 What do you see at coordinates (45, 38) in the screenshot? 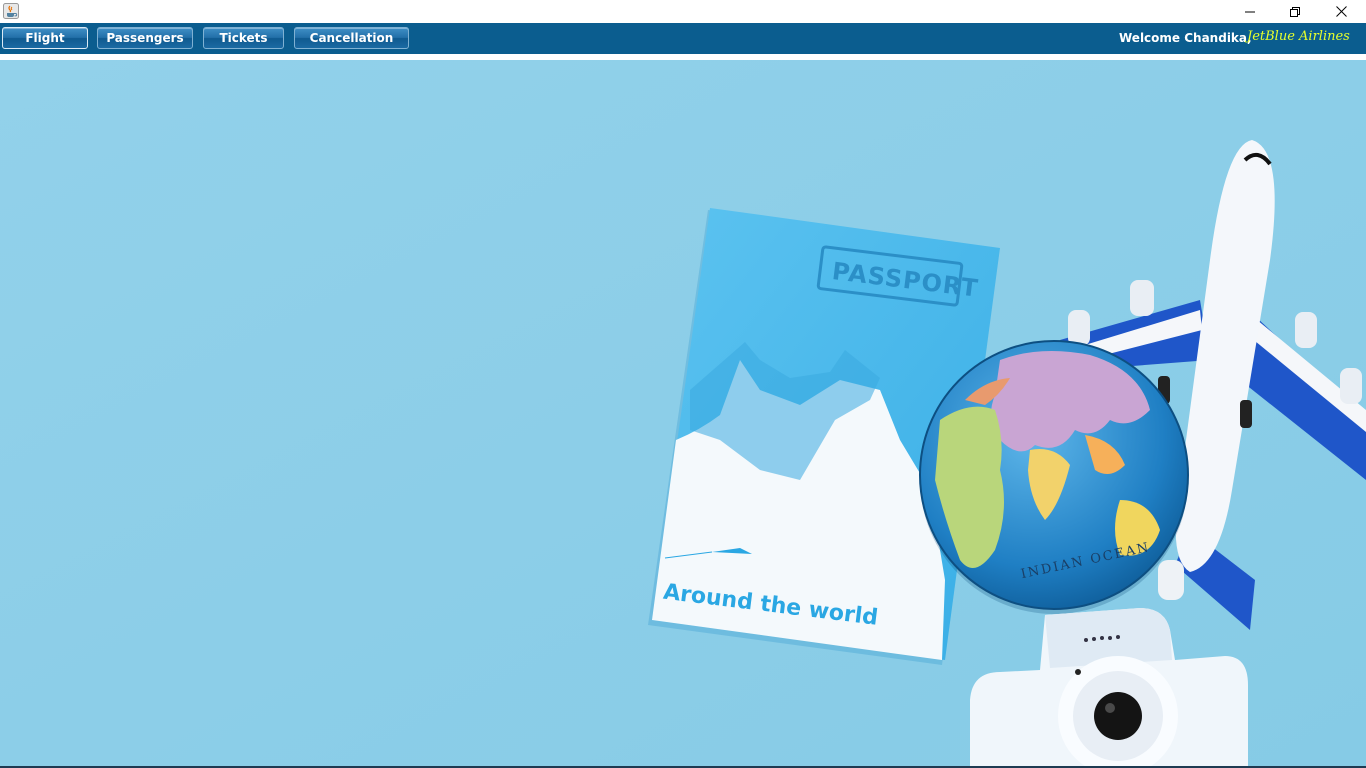
I see `flight-button: Flight` at bounding box center [45, 38].